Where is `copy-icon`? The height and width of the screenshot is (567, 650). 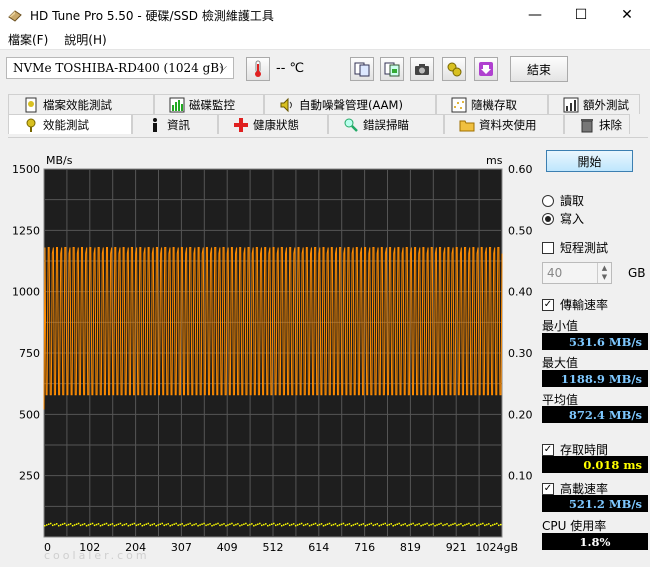
copy-icon is located at coordinates (362, 69).